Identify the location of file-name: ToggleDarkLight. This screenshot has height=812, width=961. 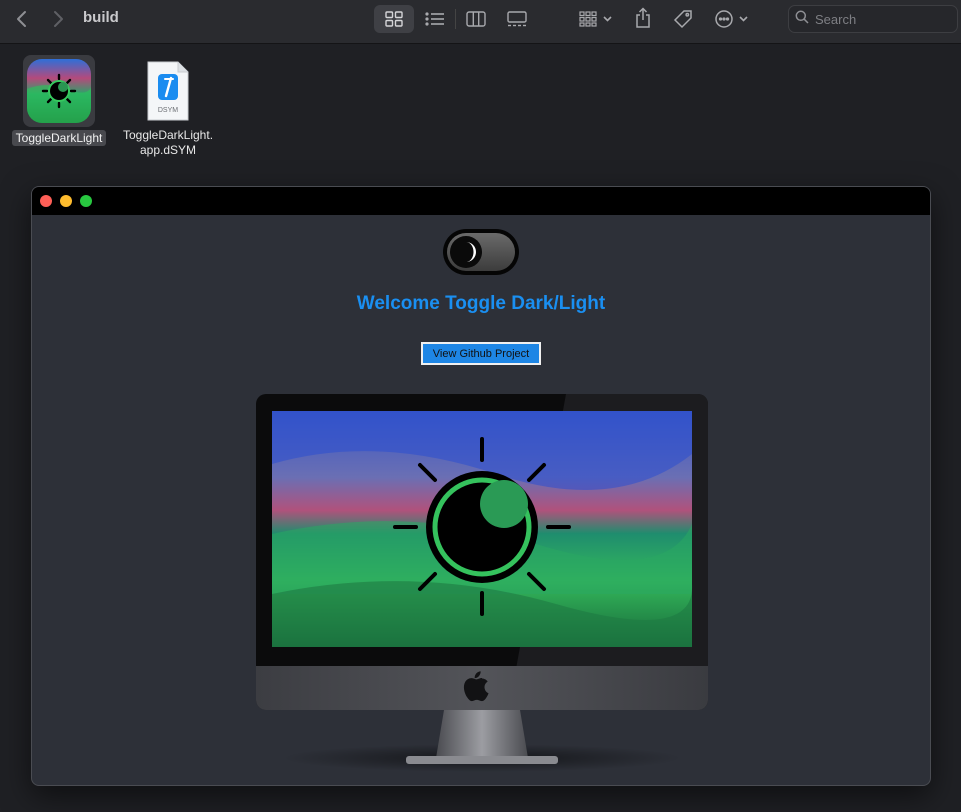
(59, 138).